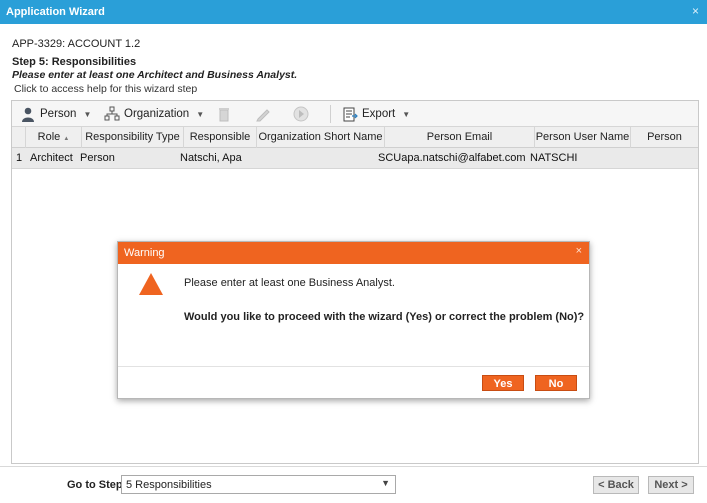 Image resolution: width=707 pixels, height=503 pixels. Describe the element at coordinates (460, 137) in the screenshot. I see `column-header-person-email: Person Email` at that location.